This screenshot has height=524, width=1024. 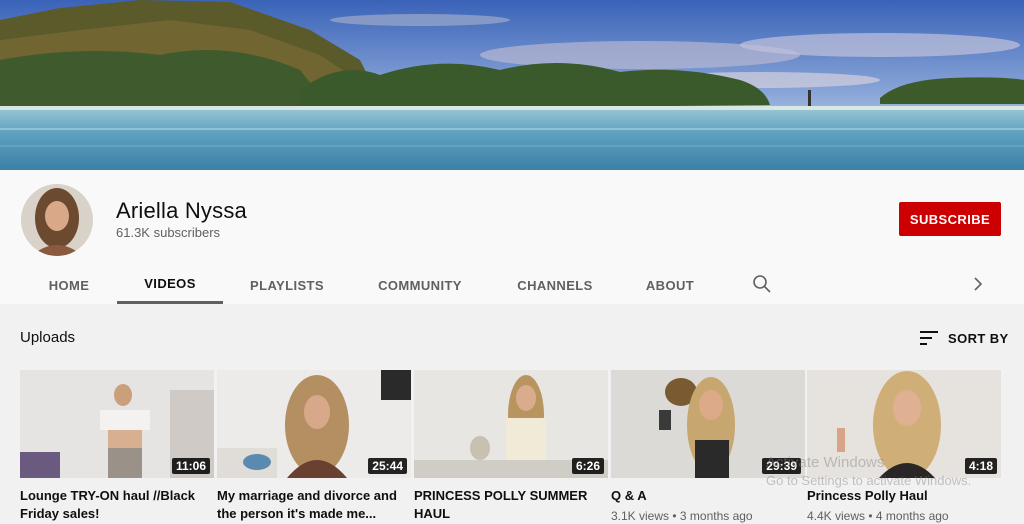 What do you see at coordinates (117, 424) in the screenshot?
I see `video-thumbnail: 11:06` at bounding box center [117, 424].